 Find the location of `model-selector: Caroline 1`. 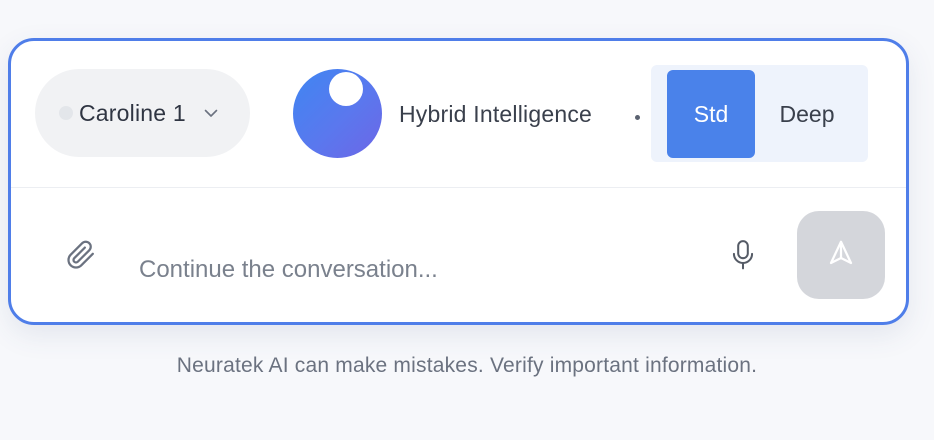

model-selector: Caroline 1 is located at coordinates (142, 113).